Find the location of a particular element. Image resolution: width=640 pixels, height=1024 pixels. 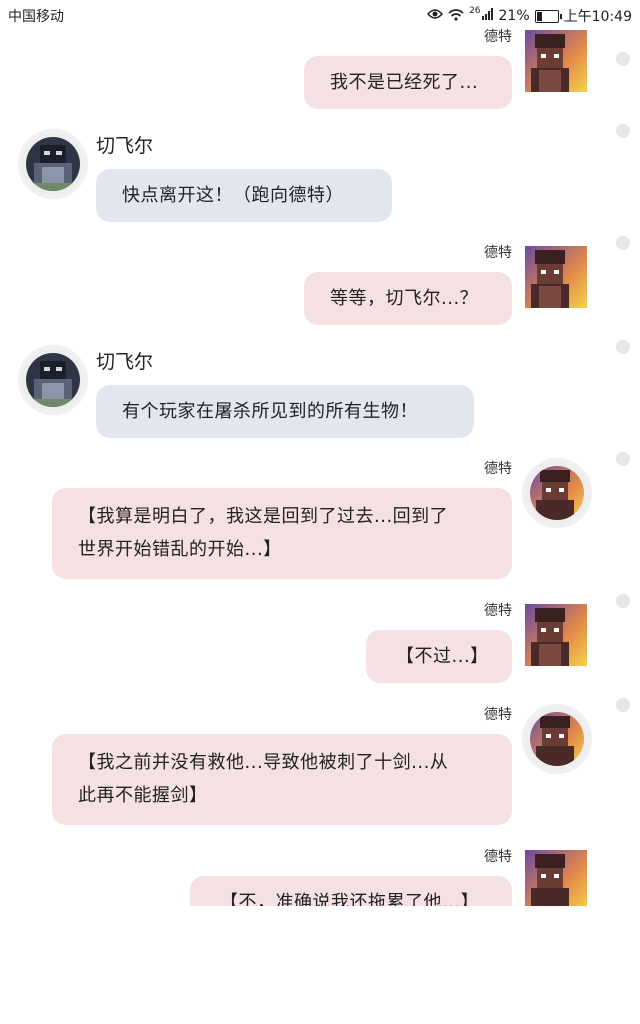

message-line: 此再不能握剑】 is located at coordinates (143, 795).